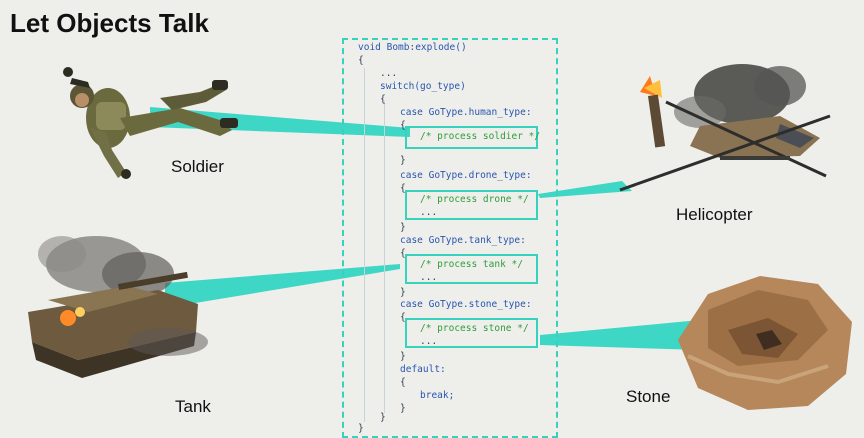  Describe the element at coordinates (474, 199) in the screenshot. I see `code-comment-drone: /* process drone */` at that location.